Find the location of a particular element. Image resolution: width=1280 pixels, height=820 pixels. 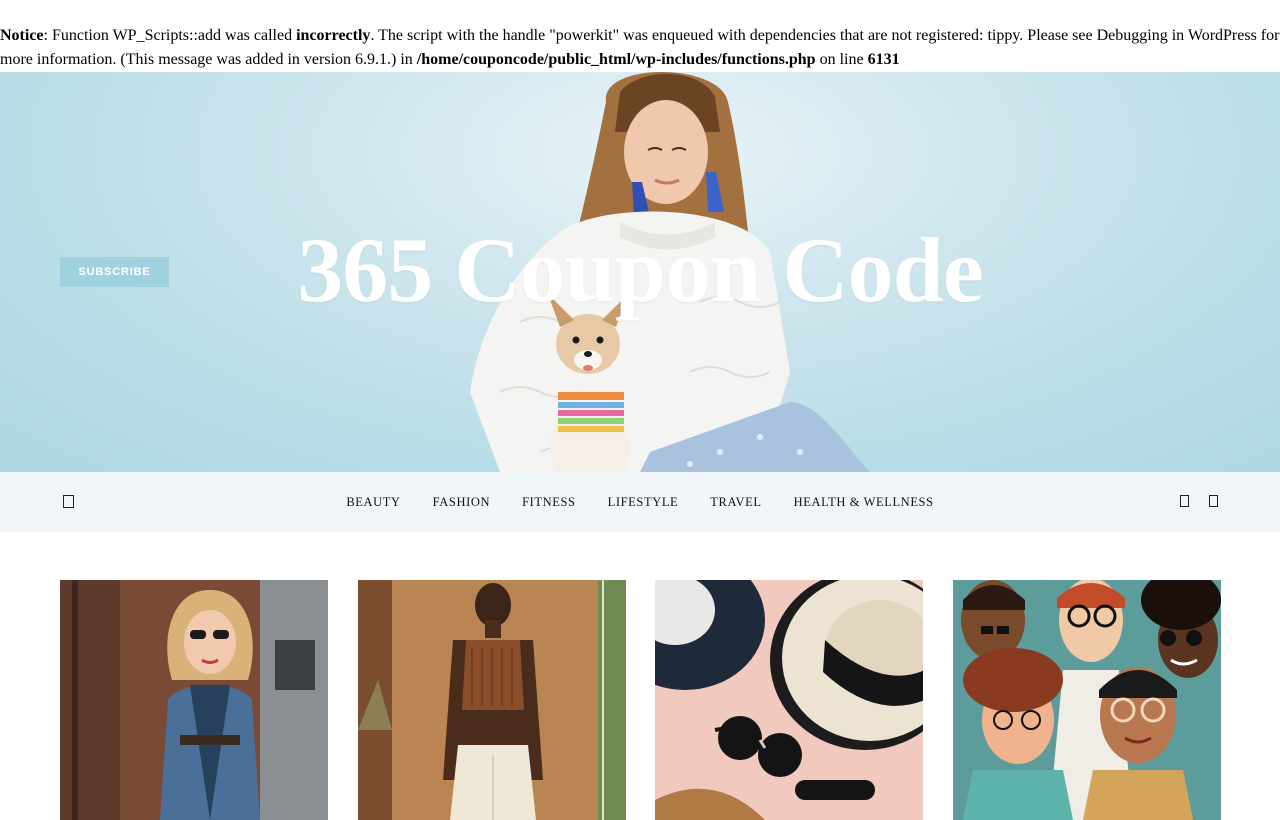

site-title: 365 Coupon Code is located at coordinates (640, 270).